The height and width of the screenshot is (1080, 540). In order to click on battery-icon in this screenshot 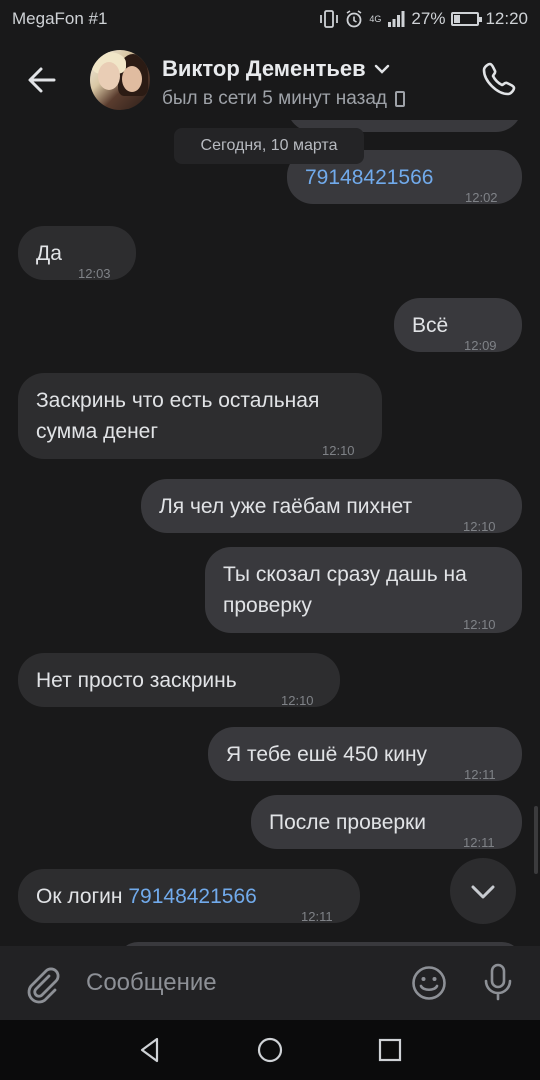, I will do `click(467, 19)`.